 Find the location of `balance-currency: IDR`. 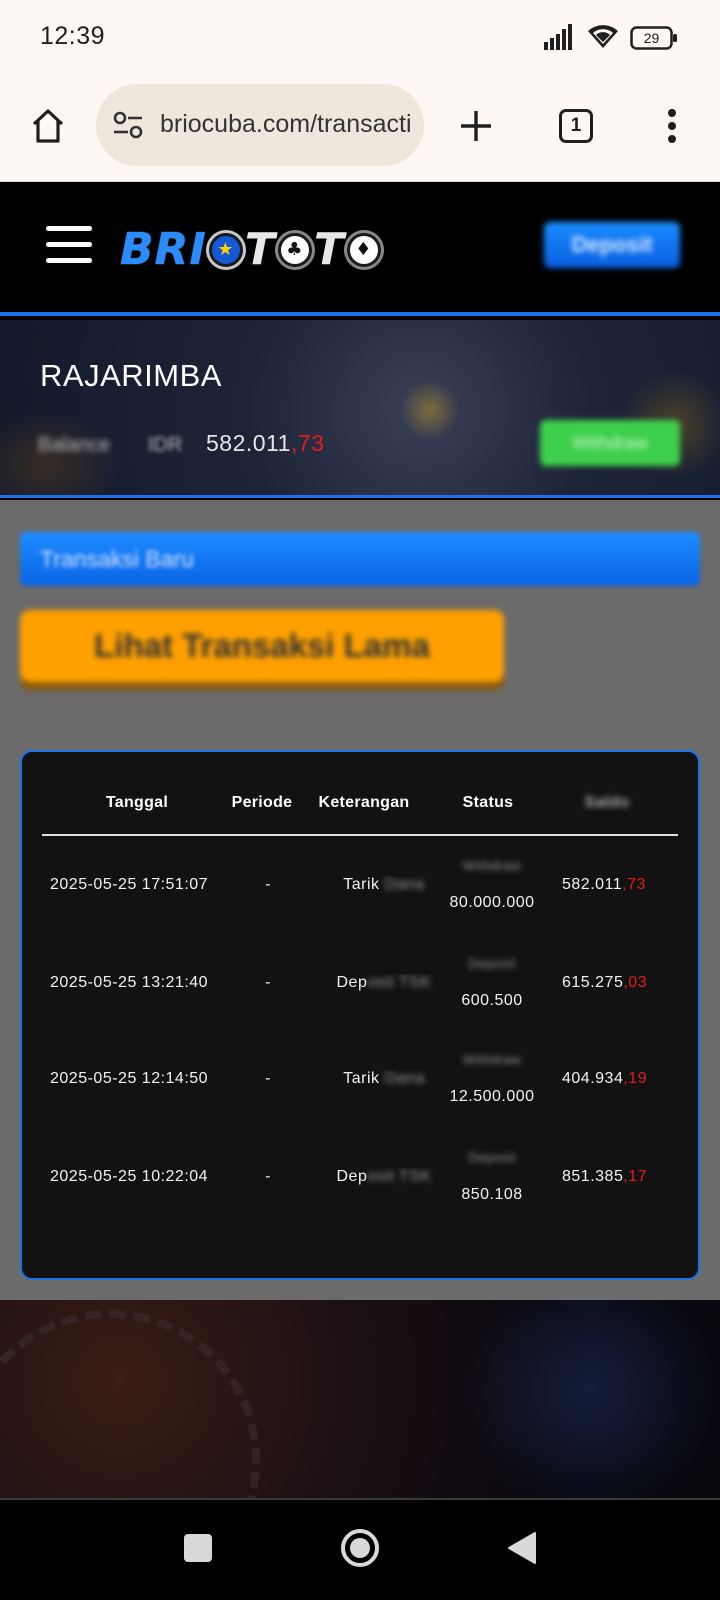

balance-currency: IDR is located at coordinates (165, 445).